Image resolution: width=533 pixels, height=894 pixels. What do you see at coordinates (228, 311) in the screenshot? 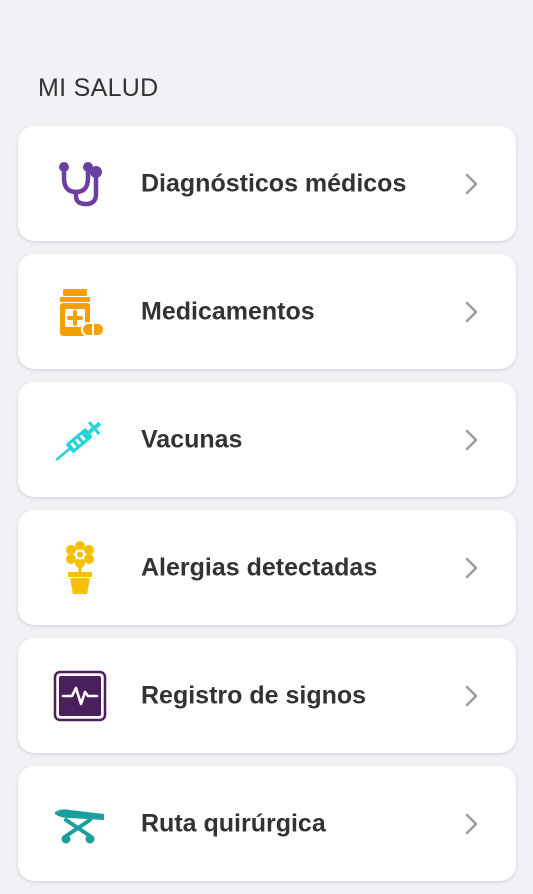
I see `menu-item-label: Medicamentos` at bounding box center [228, 311].